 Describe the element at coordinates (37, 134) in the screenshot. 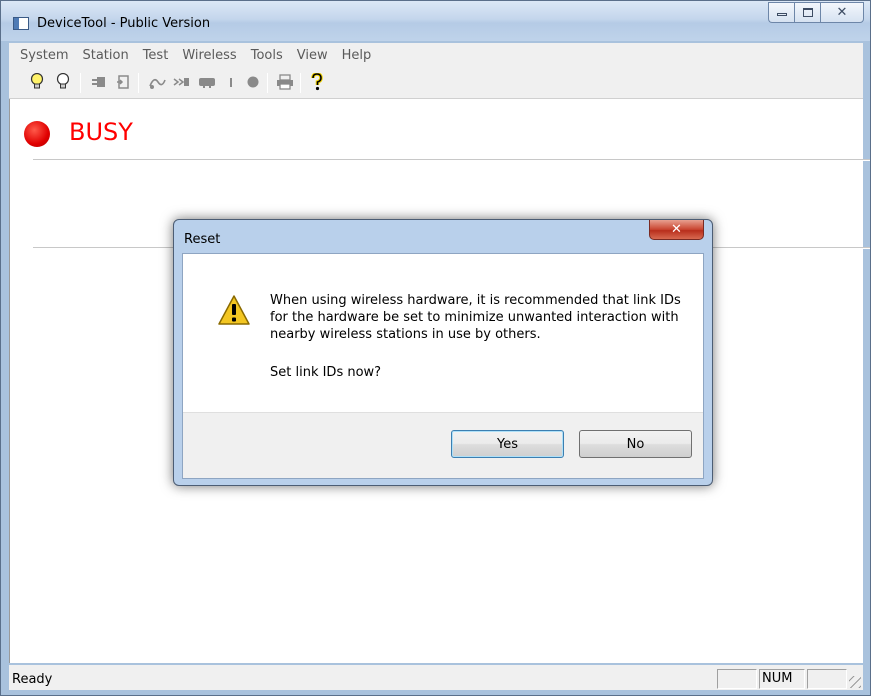

I see `busy-indicator-icon` at that location.